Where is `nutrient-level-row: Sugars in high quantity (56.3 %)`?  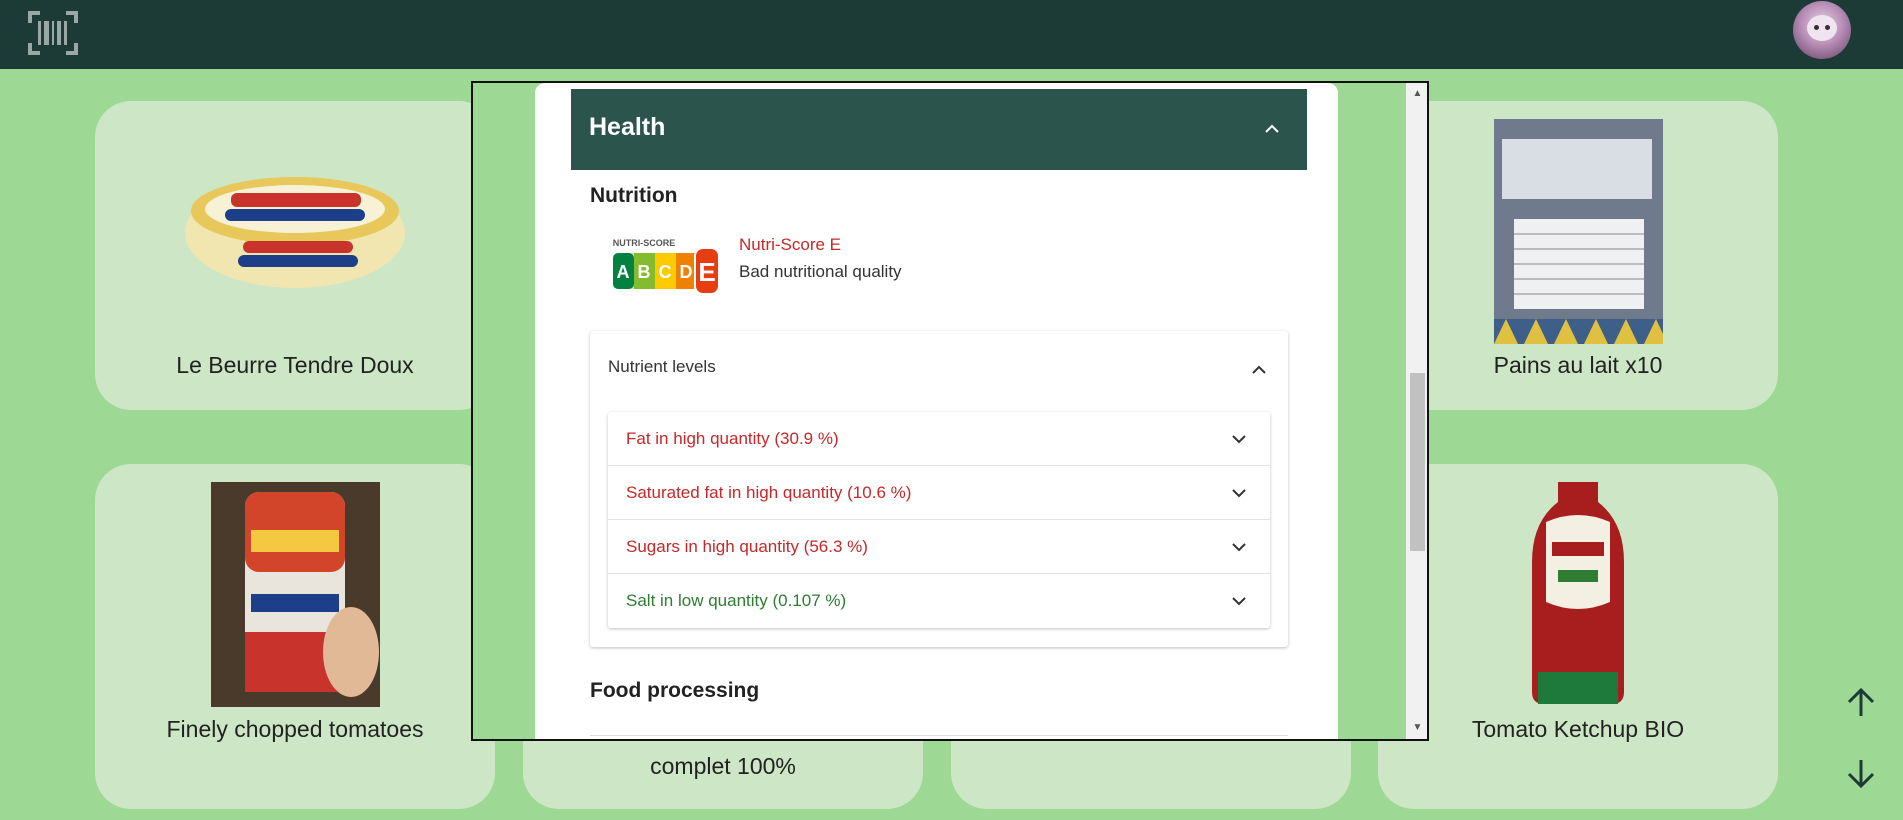
nutrient-level-row: Sugars in high quantity (56.3 %) is located at coordinates (939, 547).